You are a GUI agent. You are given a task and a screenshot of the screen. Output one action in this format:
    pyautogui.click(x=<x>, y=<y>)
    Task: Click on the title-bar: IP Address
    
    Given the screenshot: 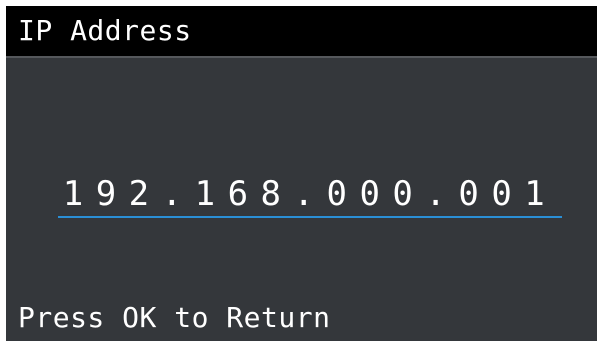 What is the action you would take?
    pyautogui.click(x=301, y=32)
    